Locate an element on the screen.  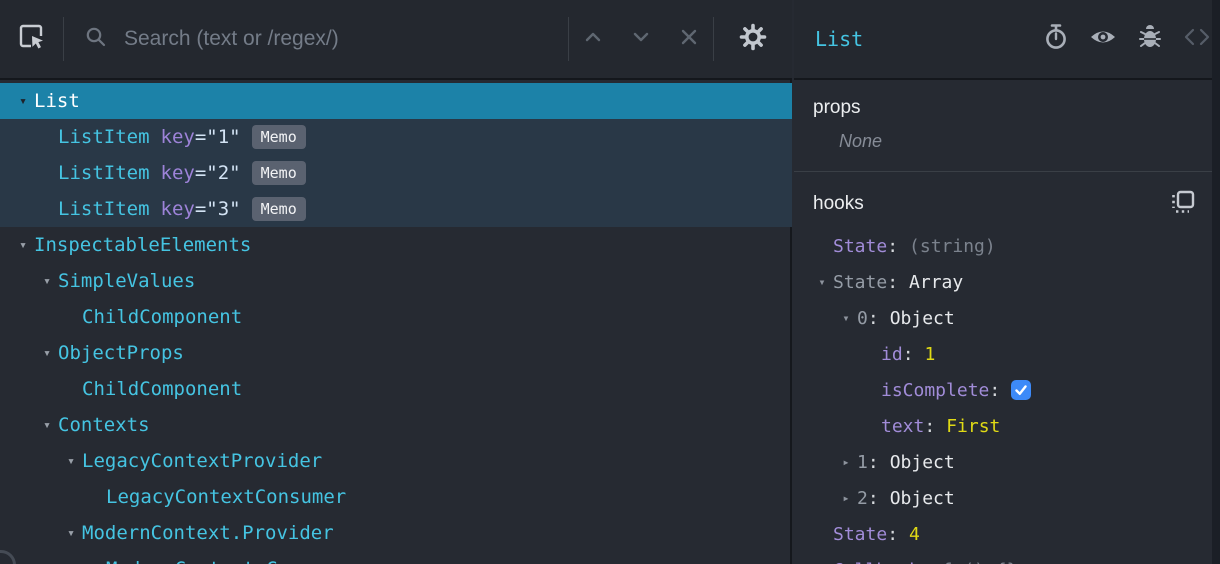
inspect-cursor-icon is located at coordinates (32, 39).